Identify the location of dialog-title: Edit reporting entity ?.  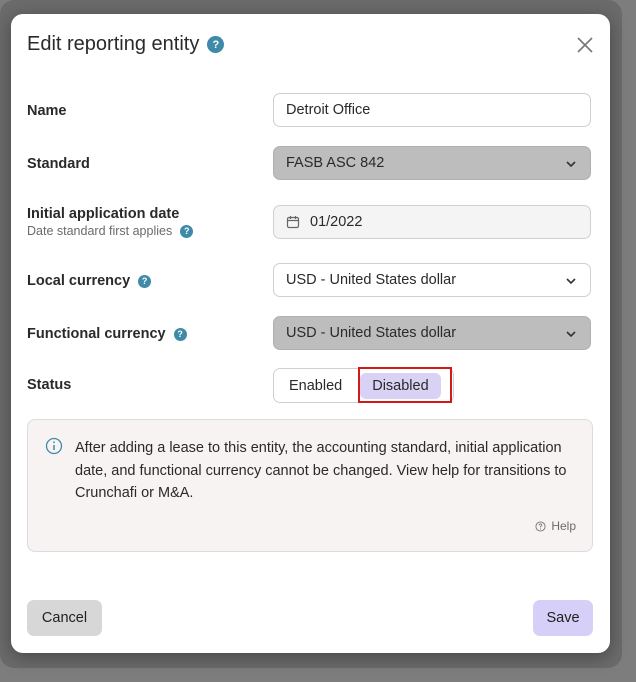
(126, 44).